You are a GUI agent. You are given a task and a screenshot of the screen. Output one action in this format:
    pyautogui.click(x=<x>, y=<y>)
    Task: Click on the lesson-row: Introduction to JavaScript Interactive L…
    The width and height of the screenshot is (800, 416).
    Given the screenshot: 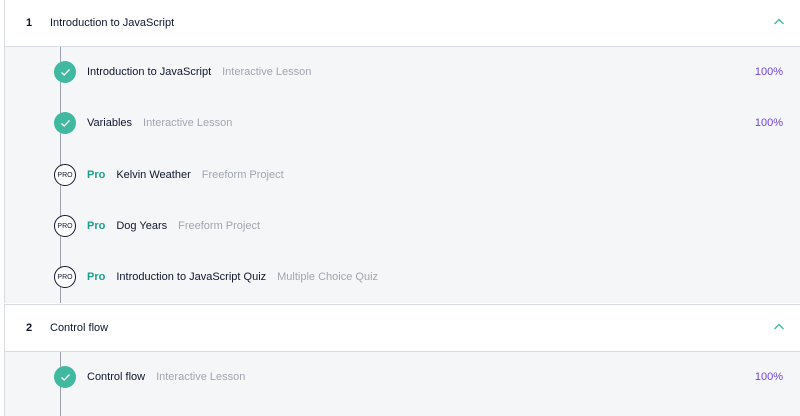 What is the action you would take?
    pyautogui.click(x=402, y=72)
    